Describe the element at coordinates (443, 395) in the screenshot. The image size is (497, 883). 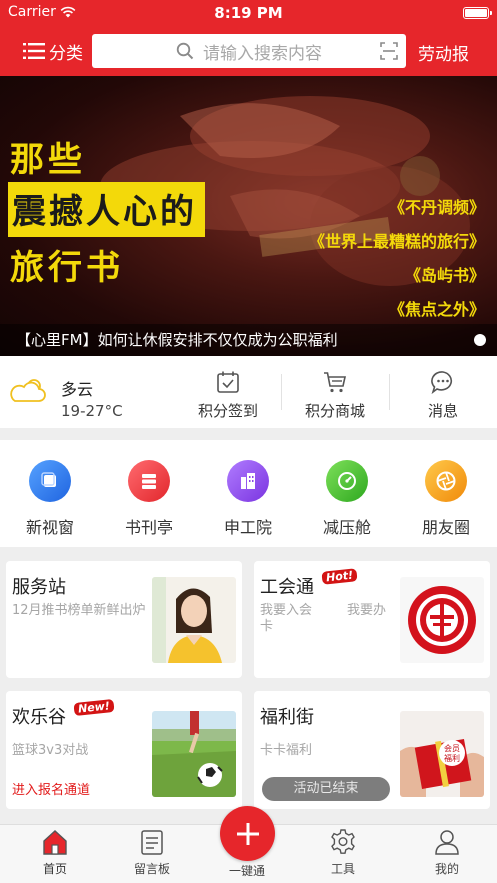
I see `messages-button: 消息` at that location.